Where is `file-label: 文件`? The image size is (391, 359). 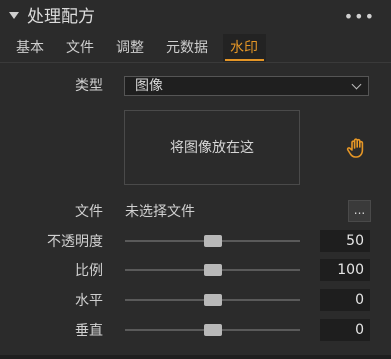
file-label: 文件 is located at coordinates (89, 212).